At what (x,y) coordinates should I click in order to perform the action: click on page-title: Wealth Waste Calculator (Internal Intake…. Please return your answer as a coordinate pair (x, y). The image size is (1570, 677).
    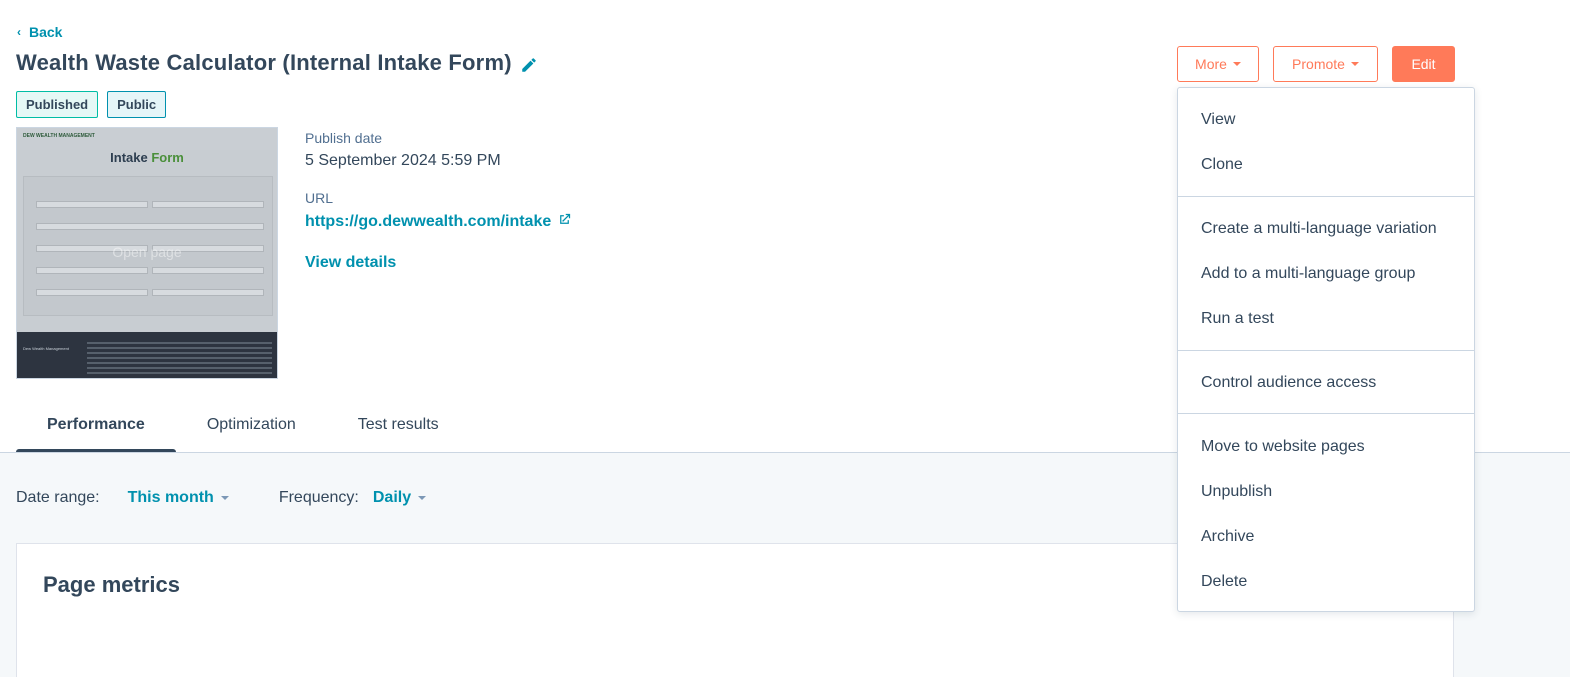
    Looking at the image, I should click on (277, 63).